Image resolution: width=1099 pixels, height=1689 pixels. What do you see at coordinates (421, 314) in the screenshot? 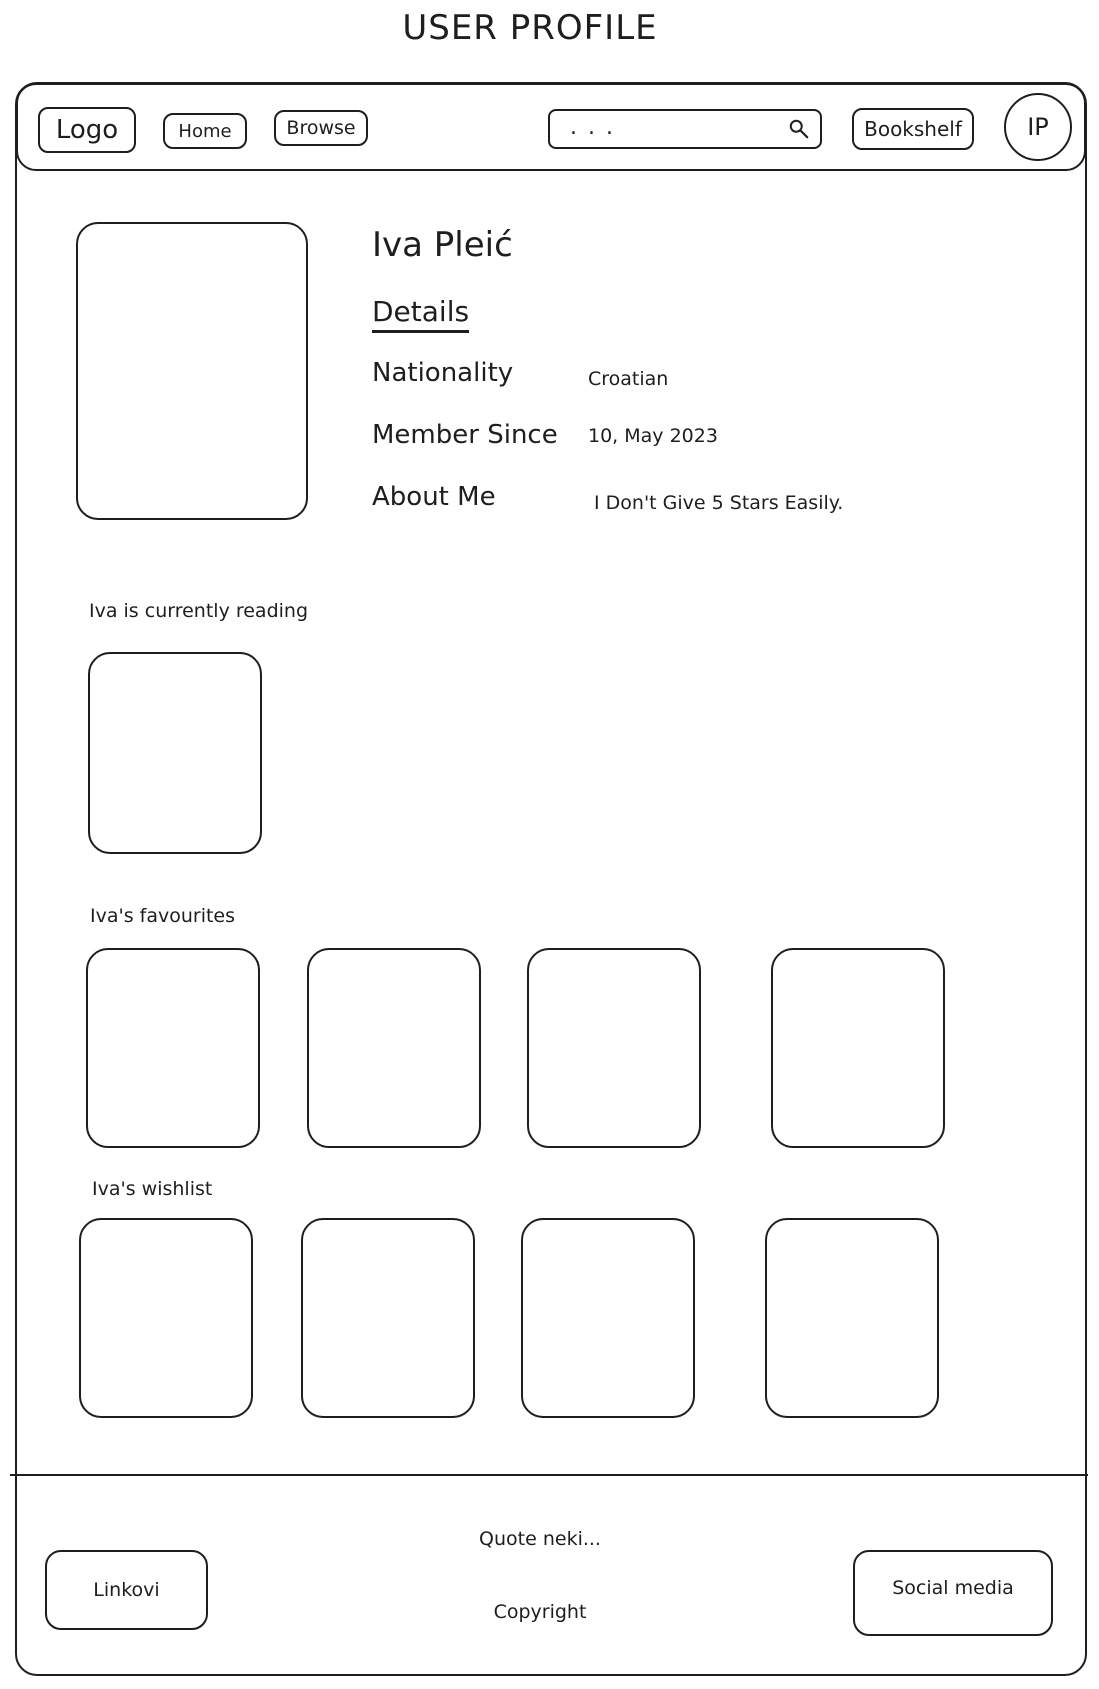
I see `details-heading: Details` at bounding box center [421, 314].